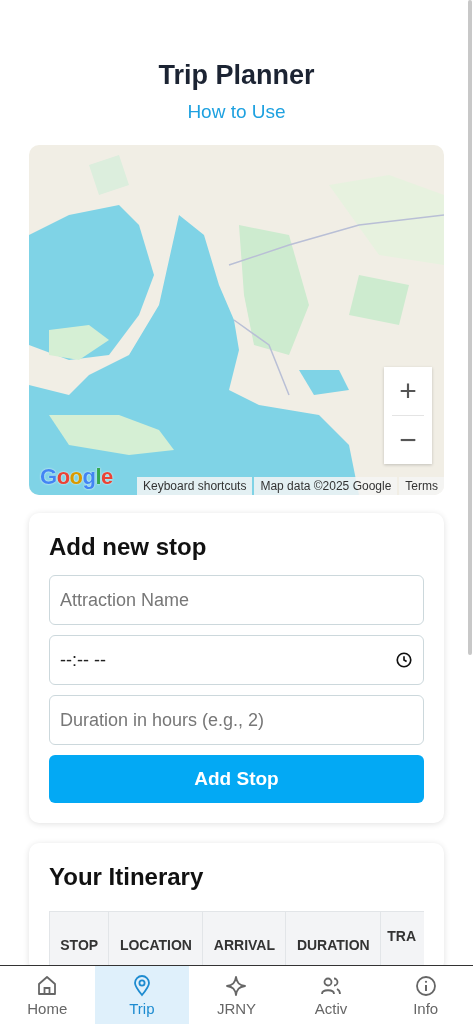  I want to click on duration-field: Duration in hours (e.g., 2), so click(236, 720).